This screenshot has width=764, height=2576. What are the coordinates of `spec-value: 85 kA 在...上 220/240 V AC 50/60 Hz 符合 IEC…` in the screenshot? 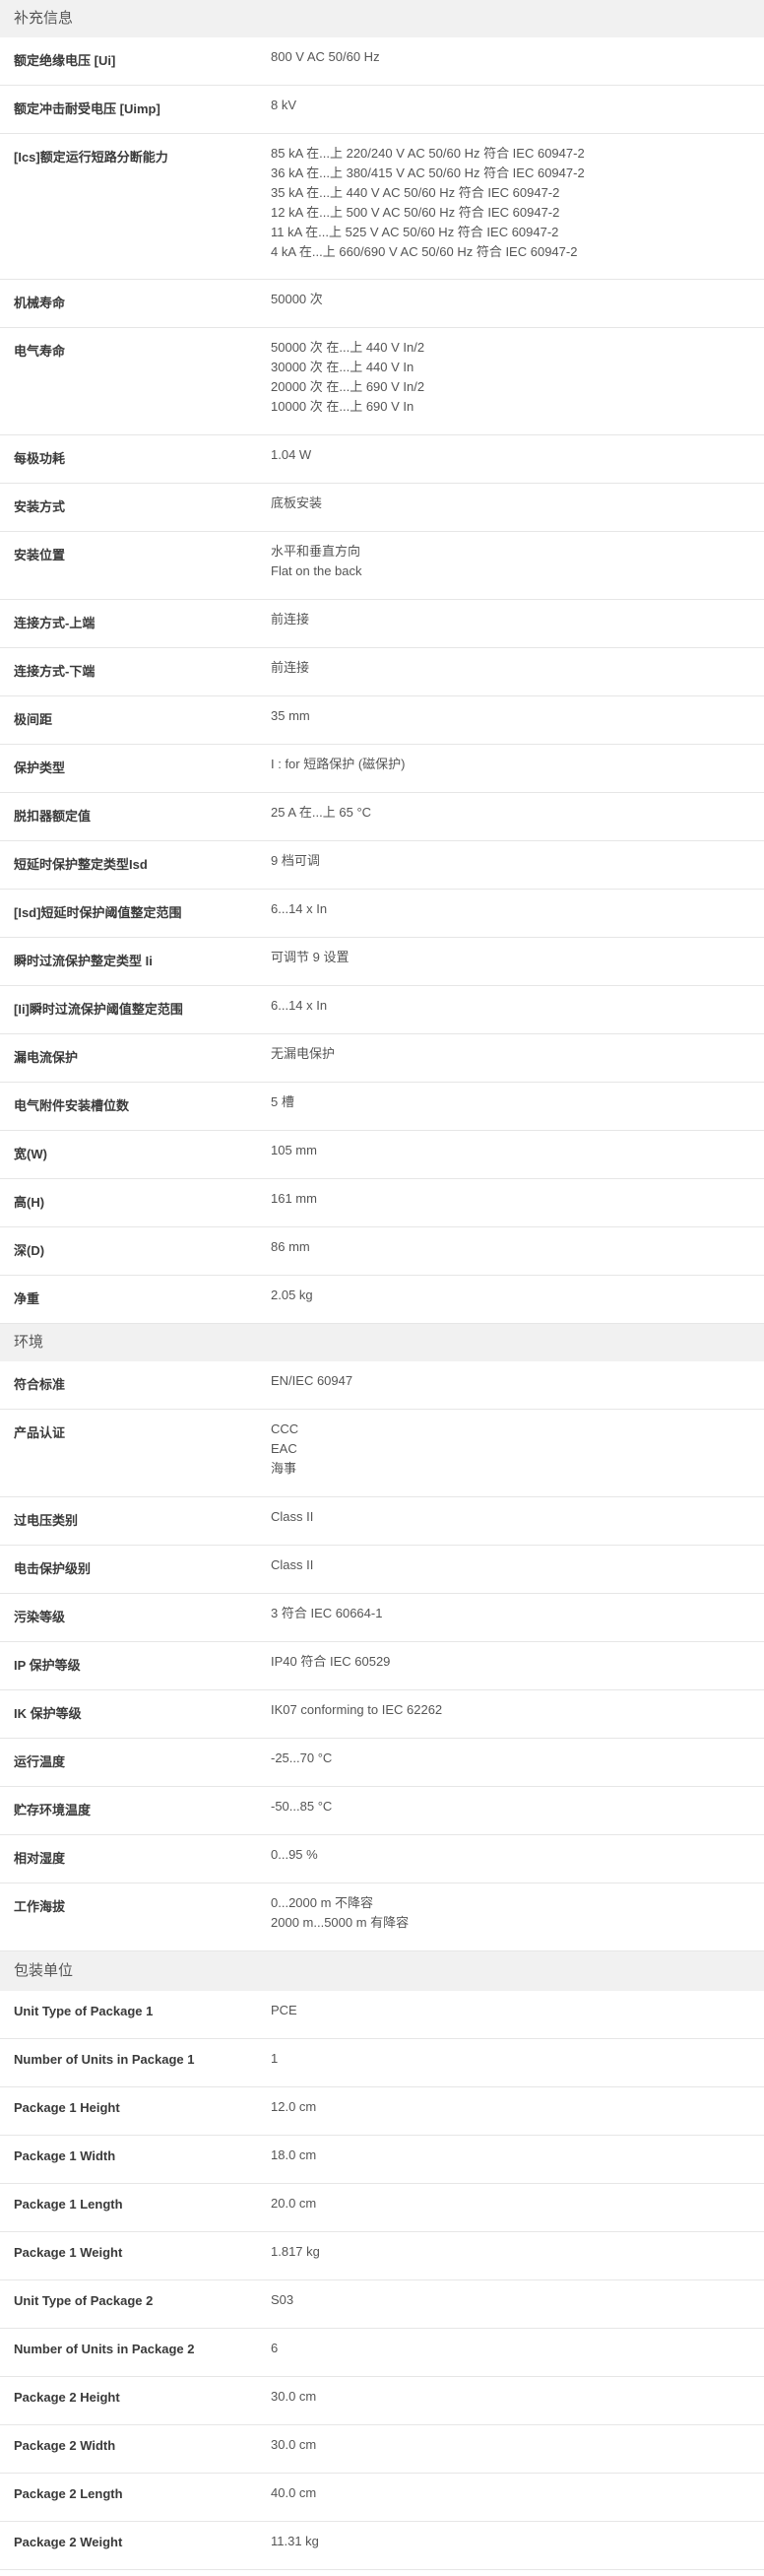 It's located at (517, 198).